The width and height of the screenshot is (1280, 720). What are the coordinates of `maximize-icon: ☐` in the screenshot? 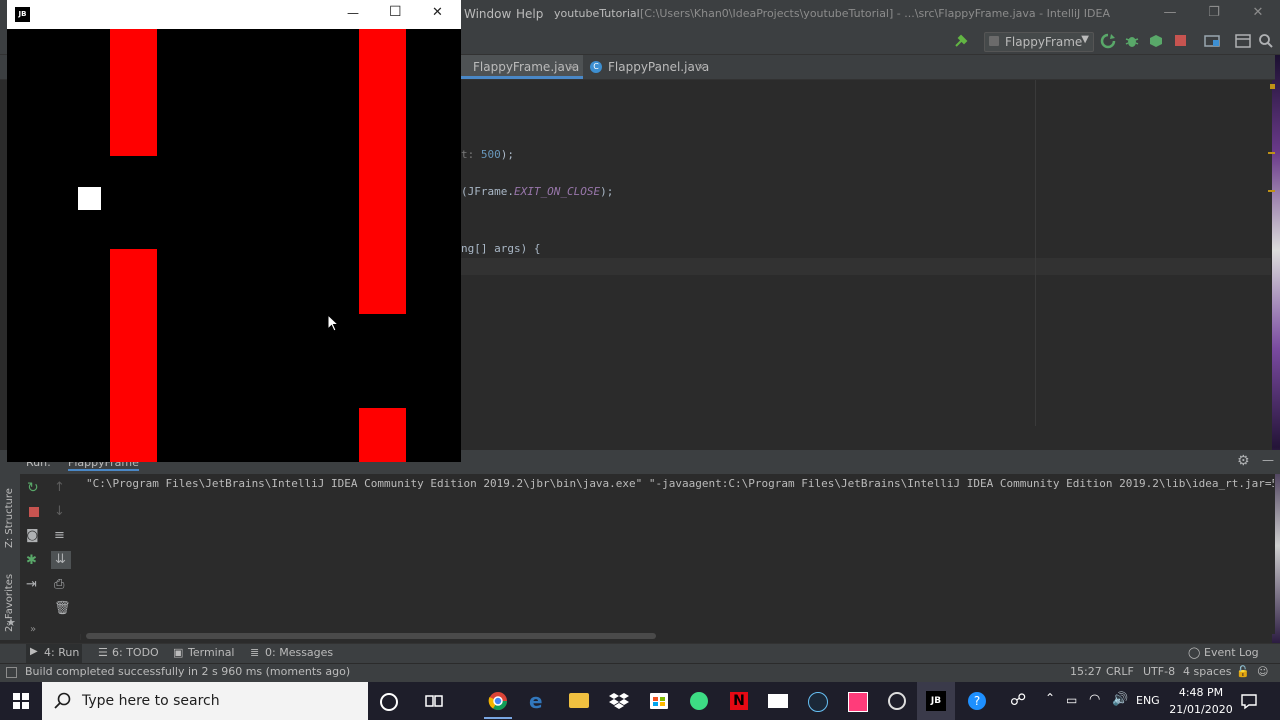 It's located at (395, 12).